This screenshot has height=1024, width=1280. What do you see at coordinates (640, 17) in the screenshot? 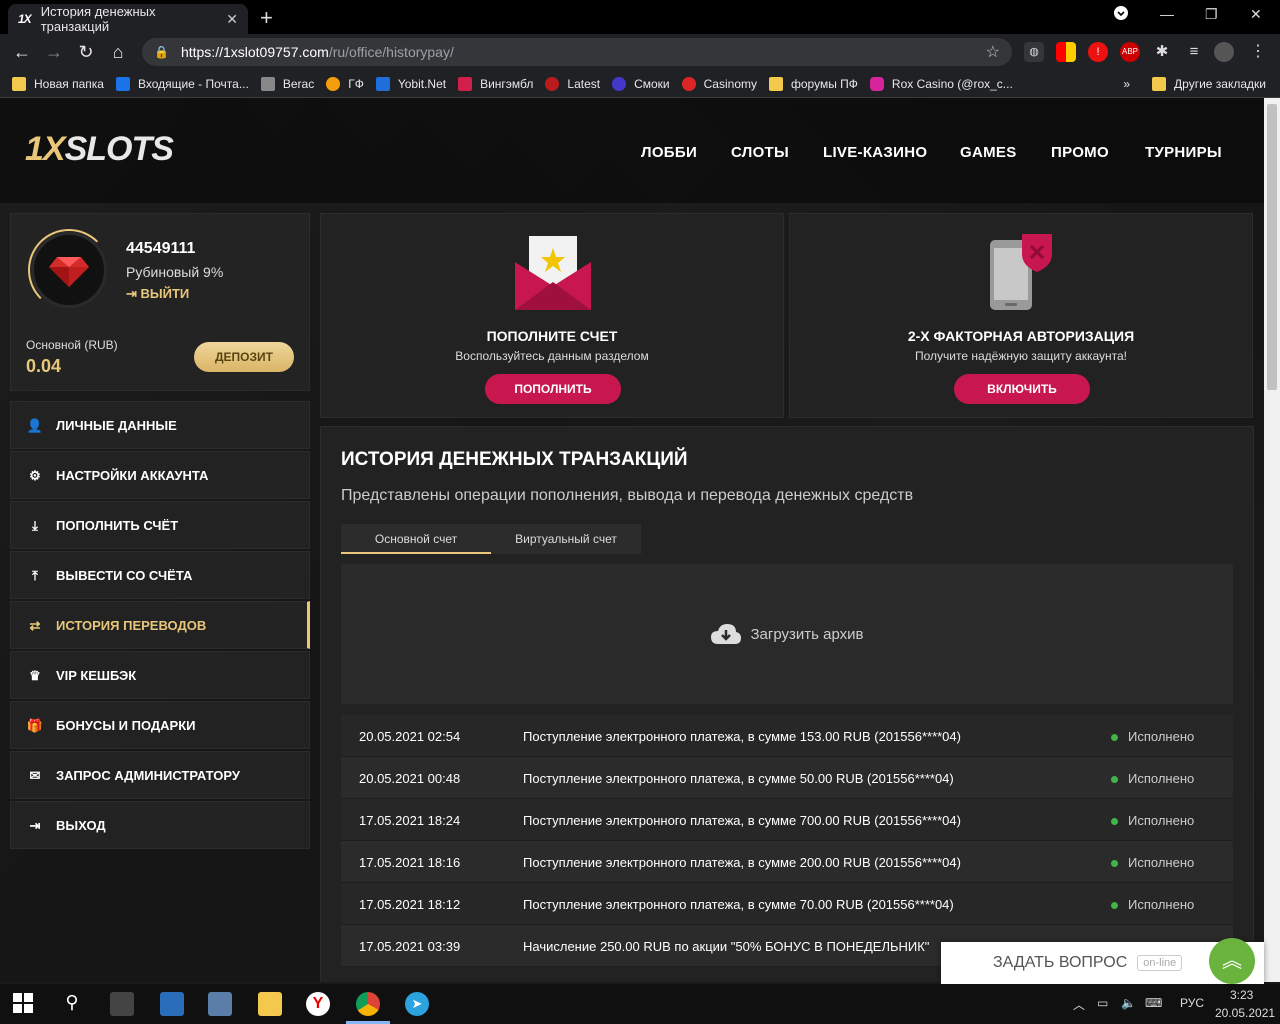
I see `browser-tab-bar: 1X История денежных транзакций ✕ + — ❐ ✕` at bounding box center [640, 17].